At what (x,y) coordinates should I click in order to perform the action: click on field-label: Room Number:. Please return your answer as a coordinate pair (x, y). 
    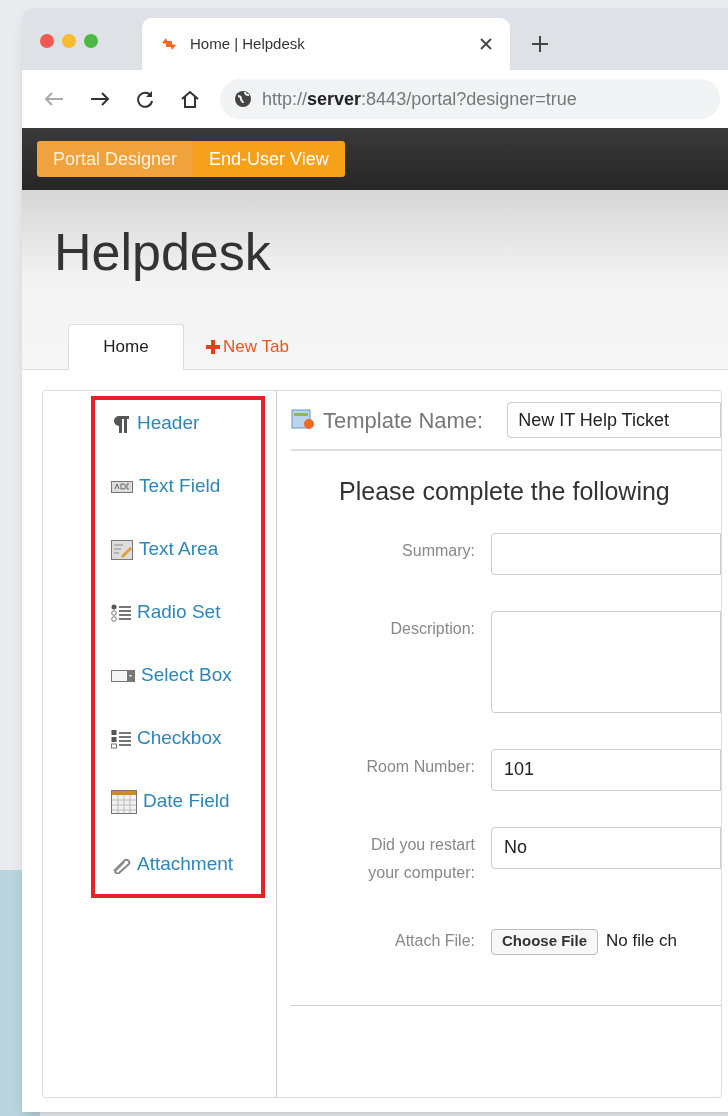
    Looking at the image, I should click on (420, 766).